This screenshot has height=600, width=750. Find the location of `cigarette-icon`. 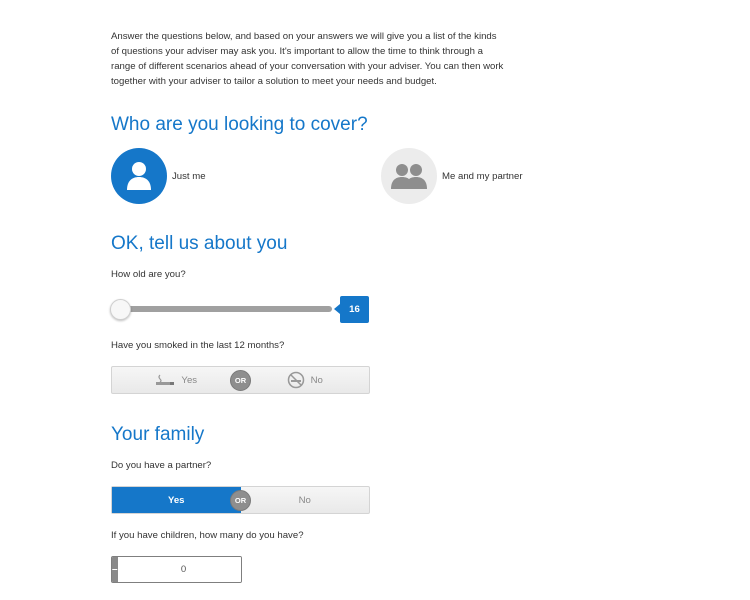

cigarette-icon is located at coordinates (165, 379).